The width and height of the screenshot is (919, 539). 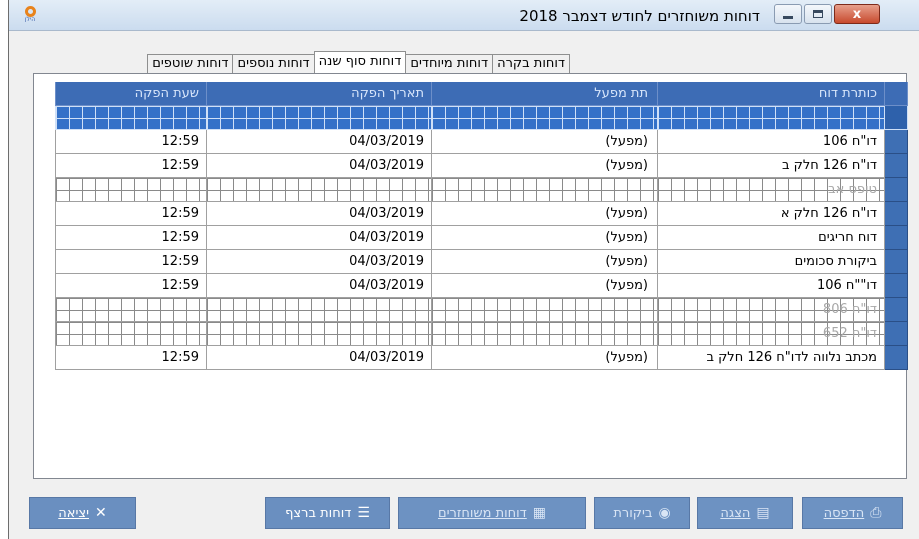 I want to click on column-header-title: כותרת דוח, so click(x=771, y=94).